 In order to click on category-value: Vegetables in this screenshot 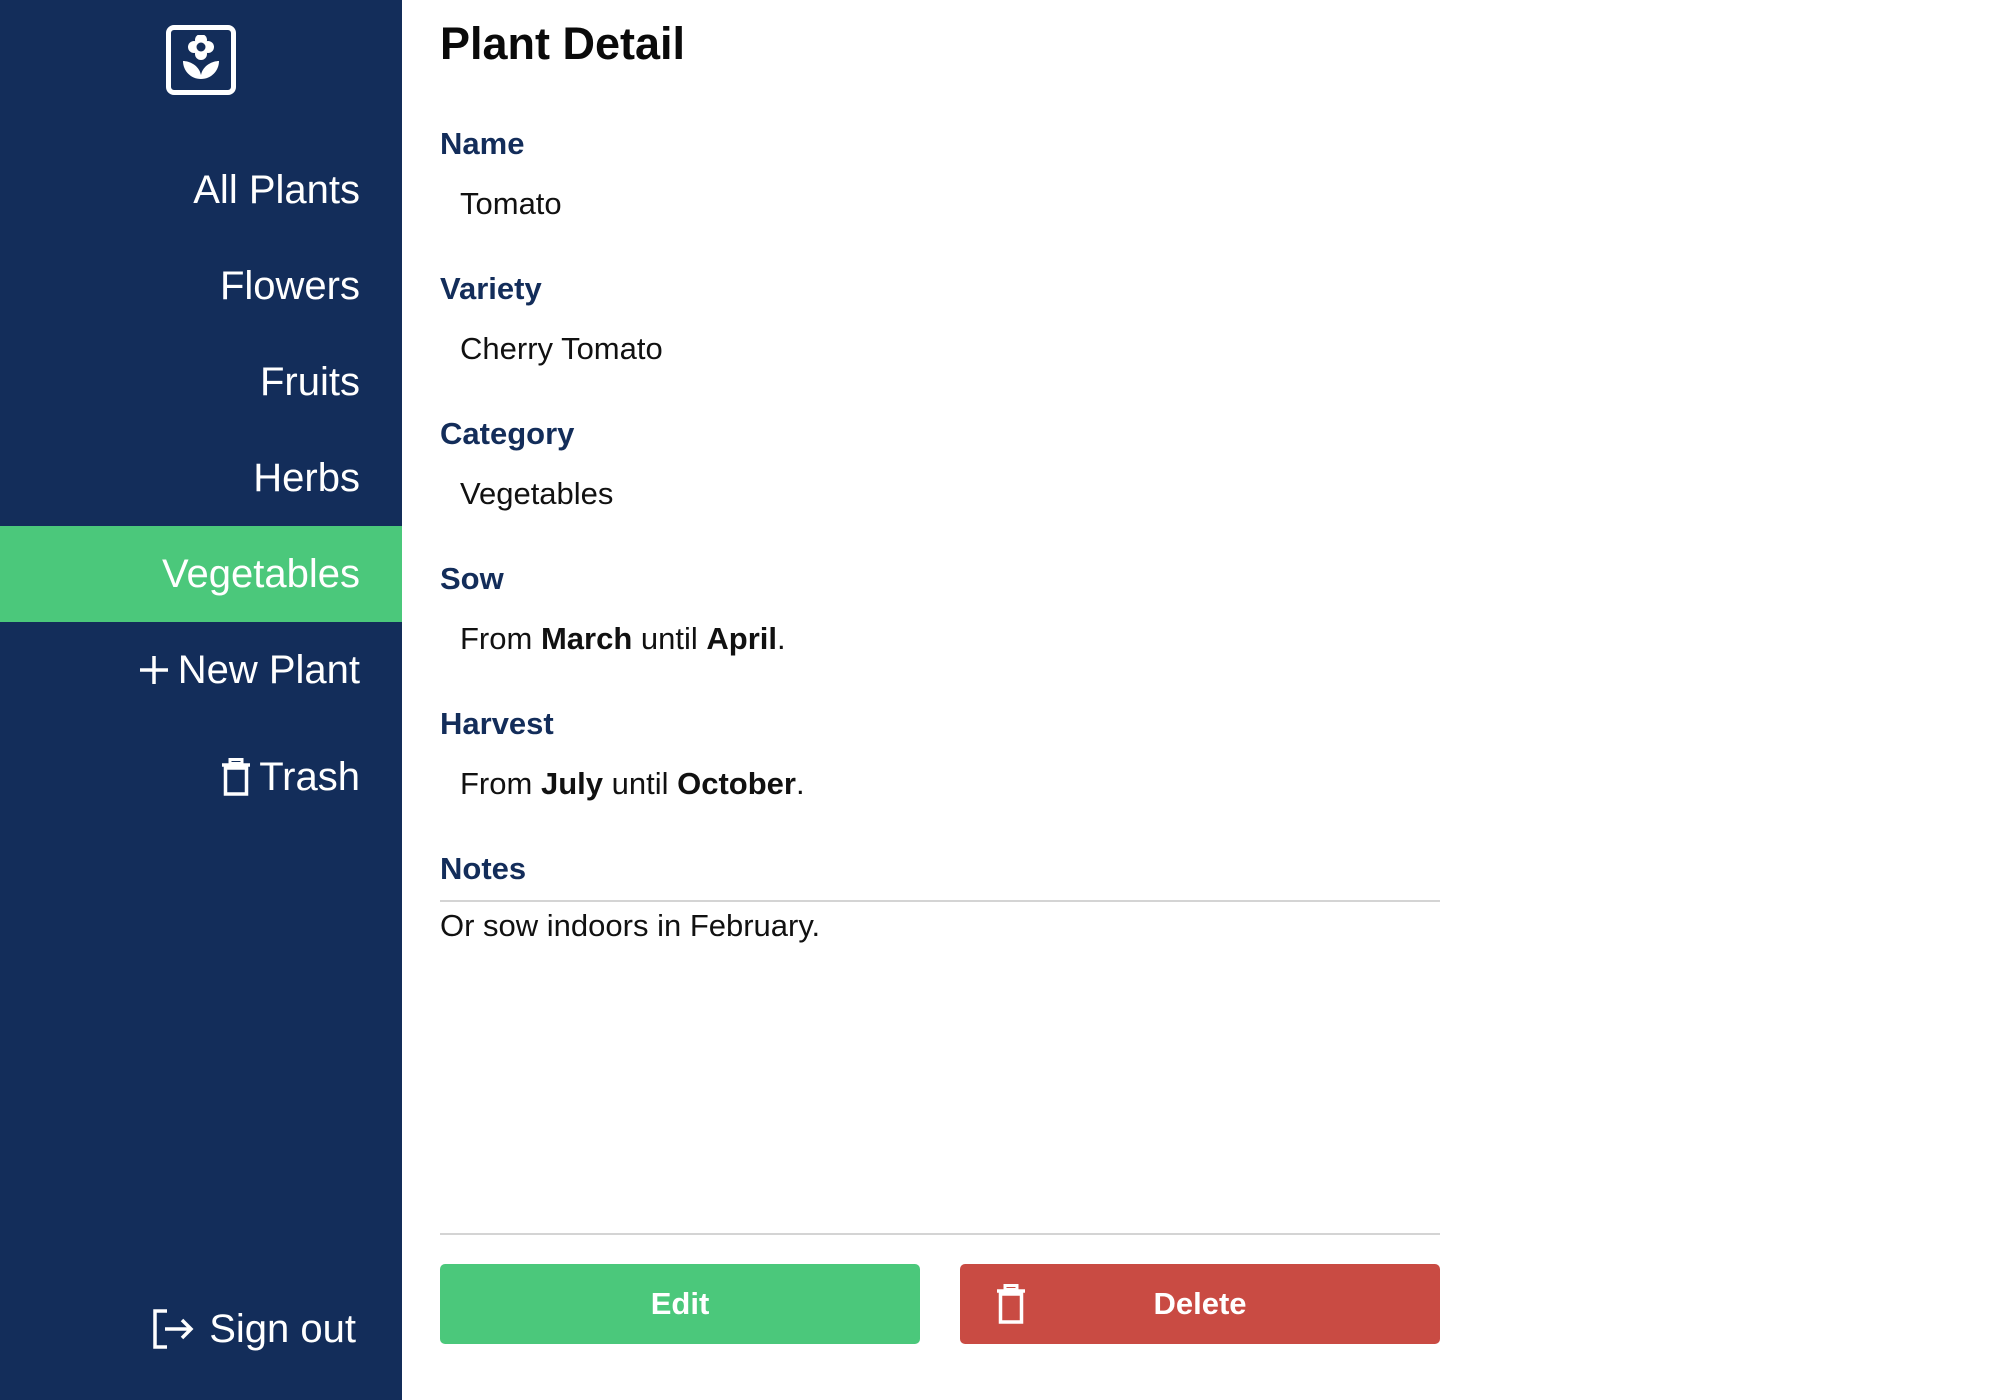, I will do `click(537, 493)`.